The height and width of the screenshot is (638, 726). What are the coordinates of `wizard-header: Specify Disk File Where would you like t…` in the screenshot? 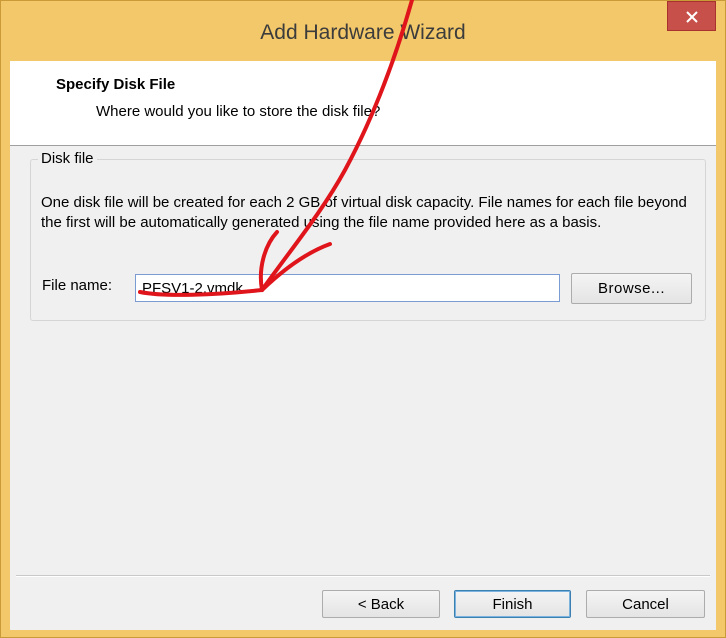 It's located at (363, 103).